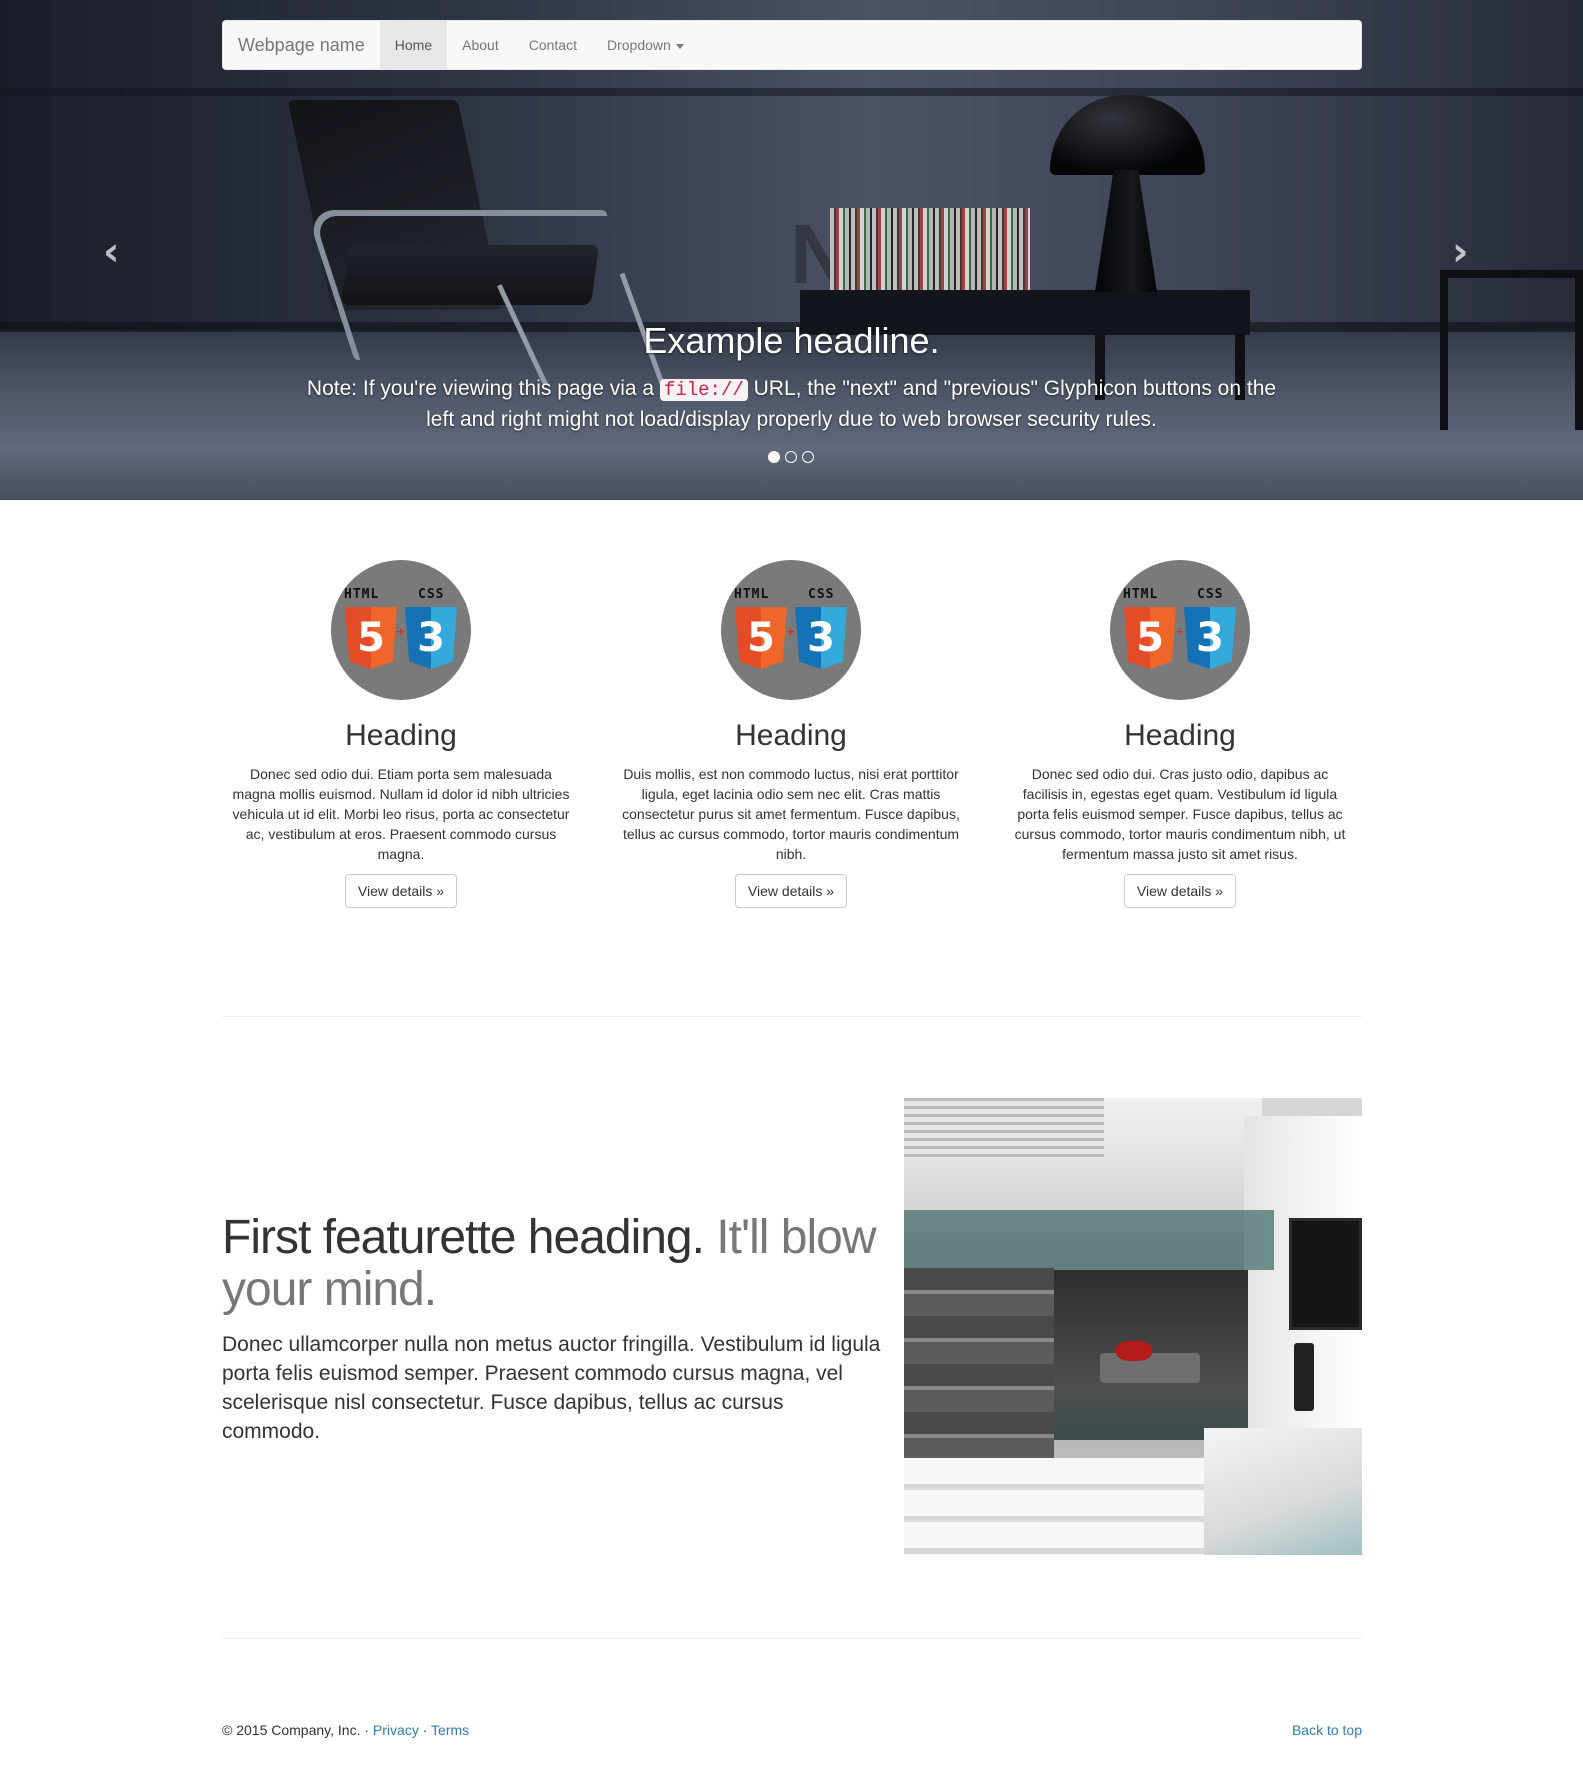 This screenshot has width=1583, height=1790. What do you see at coordinates (450, 1730) in the screenshot?
I see `terms-link: Terms` at bounding box center [450, 1730].